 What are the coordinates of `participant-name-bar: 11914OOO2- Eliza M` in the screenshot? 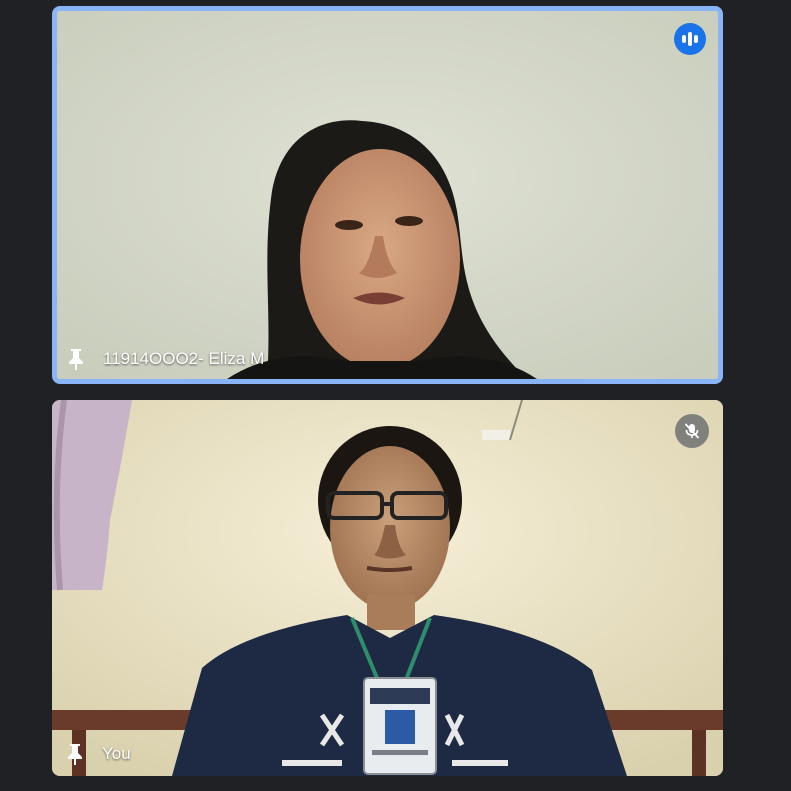 It's located at (164, 359).